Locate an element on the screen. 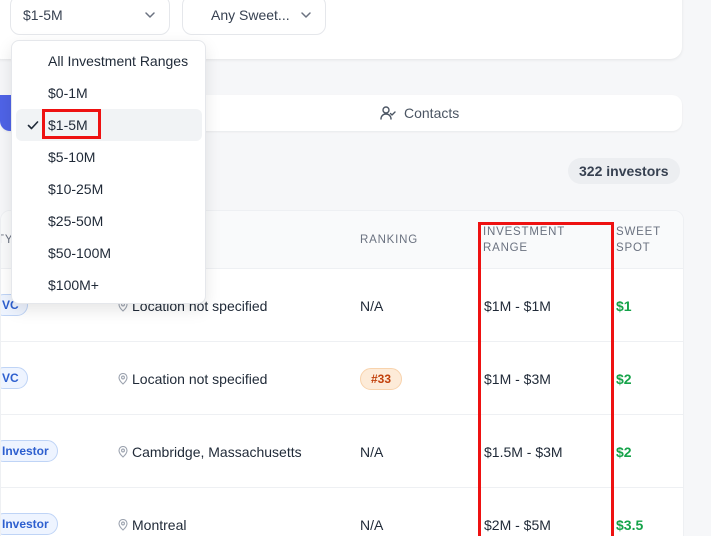 Image resolution: width=711 pixels, height=536 pixels. location-cell: Montreal is located at coordinates (151, 512).